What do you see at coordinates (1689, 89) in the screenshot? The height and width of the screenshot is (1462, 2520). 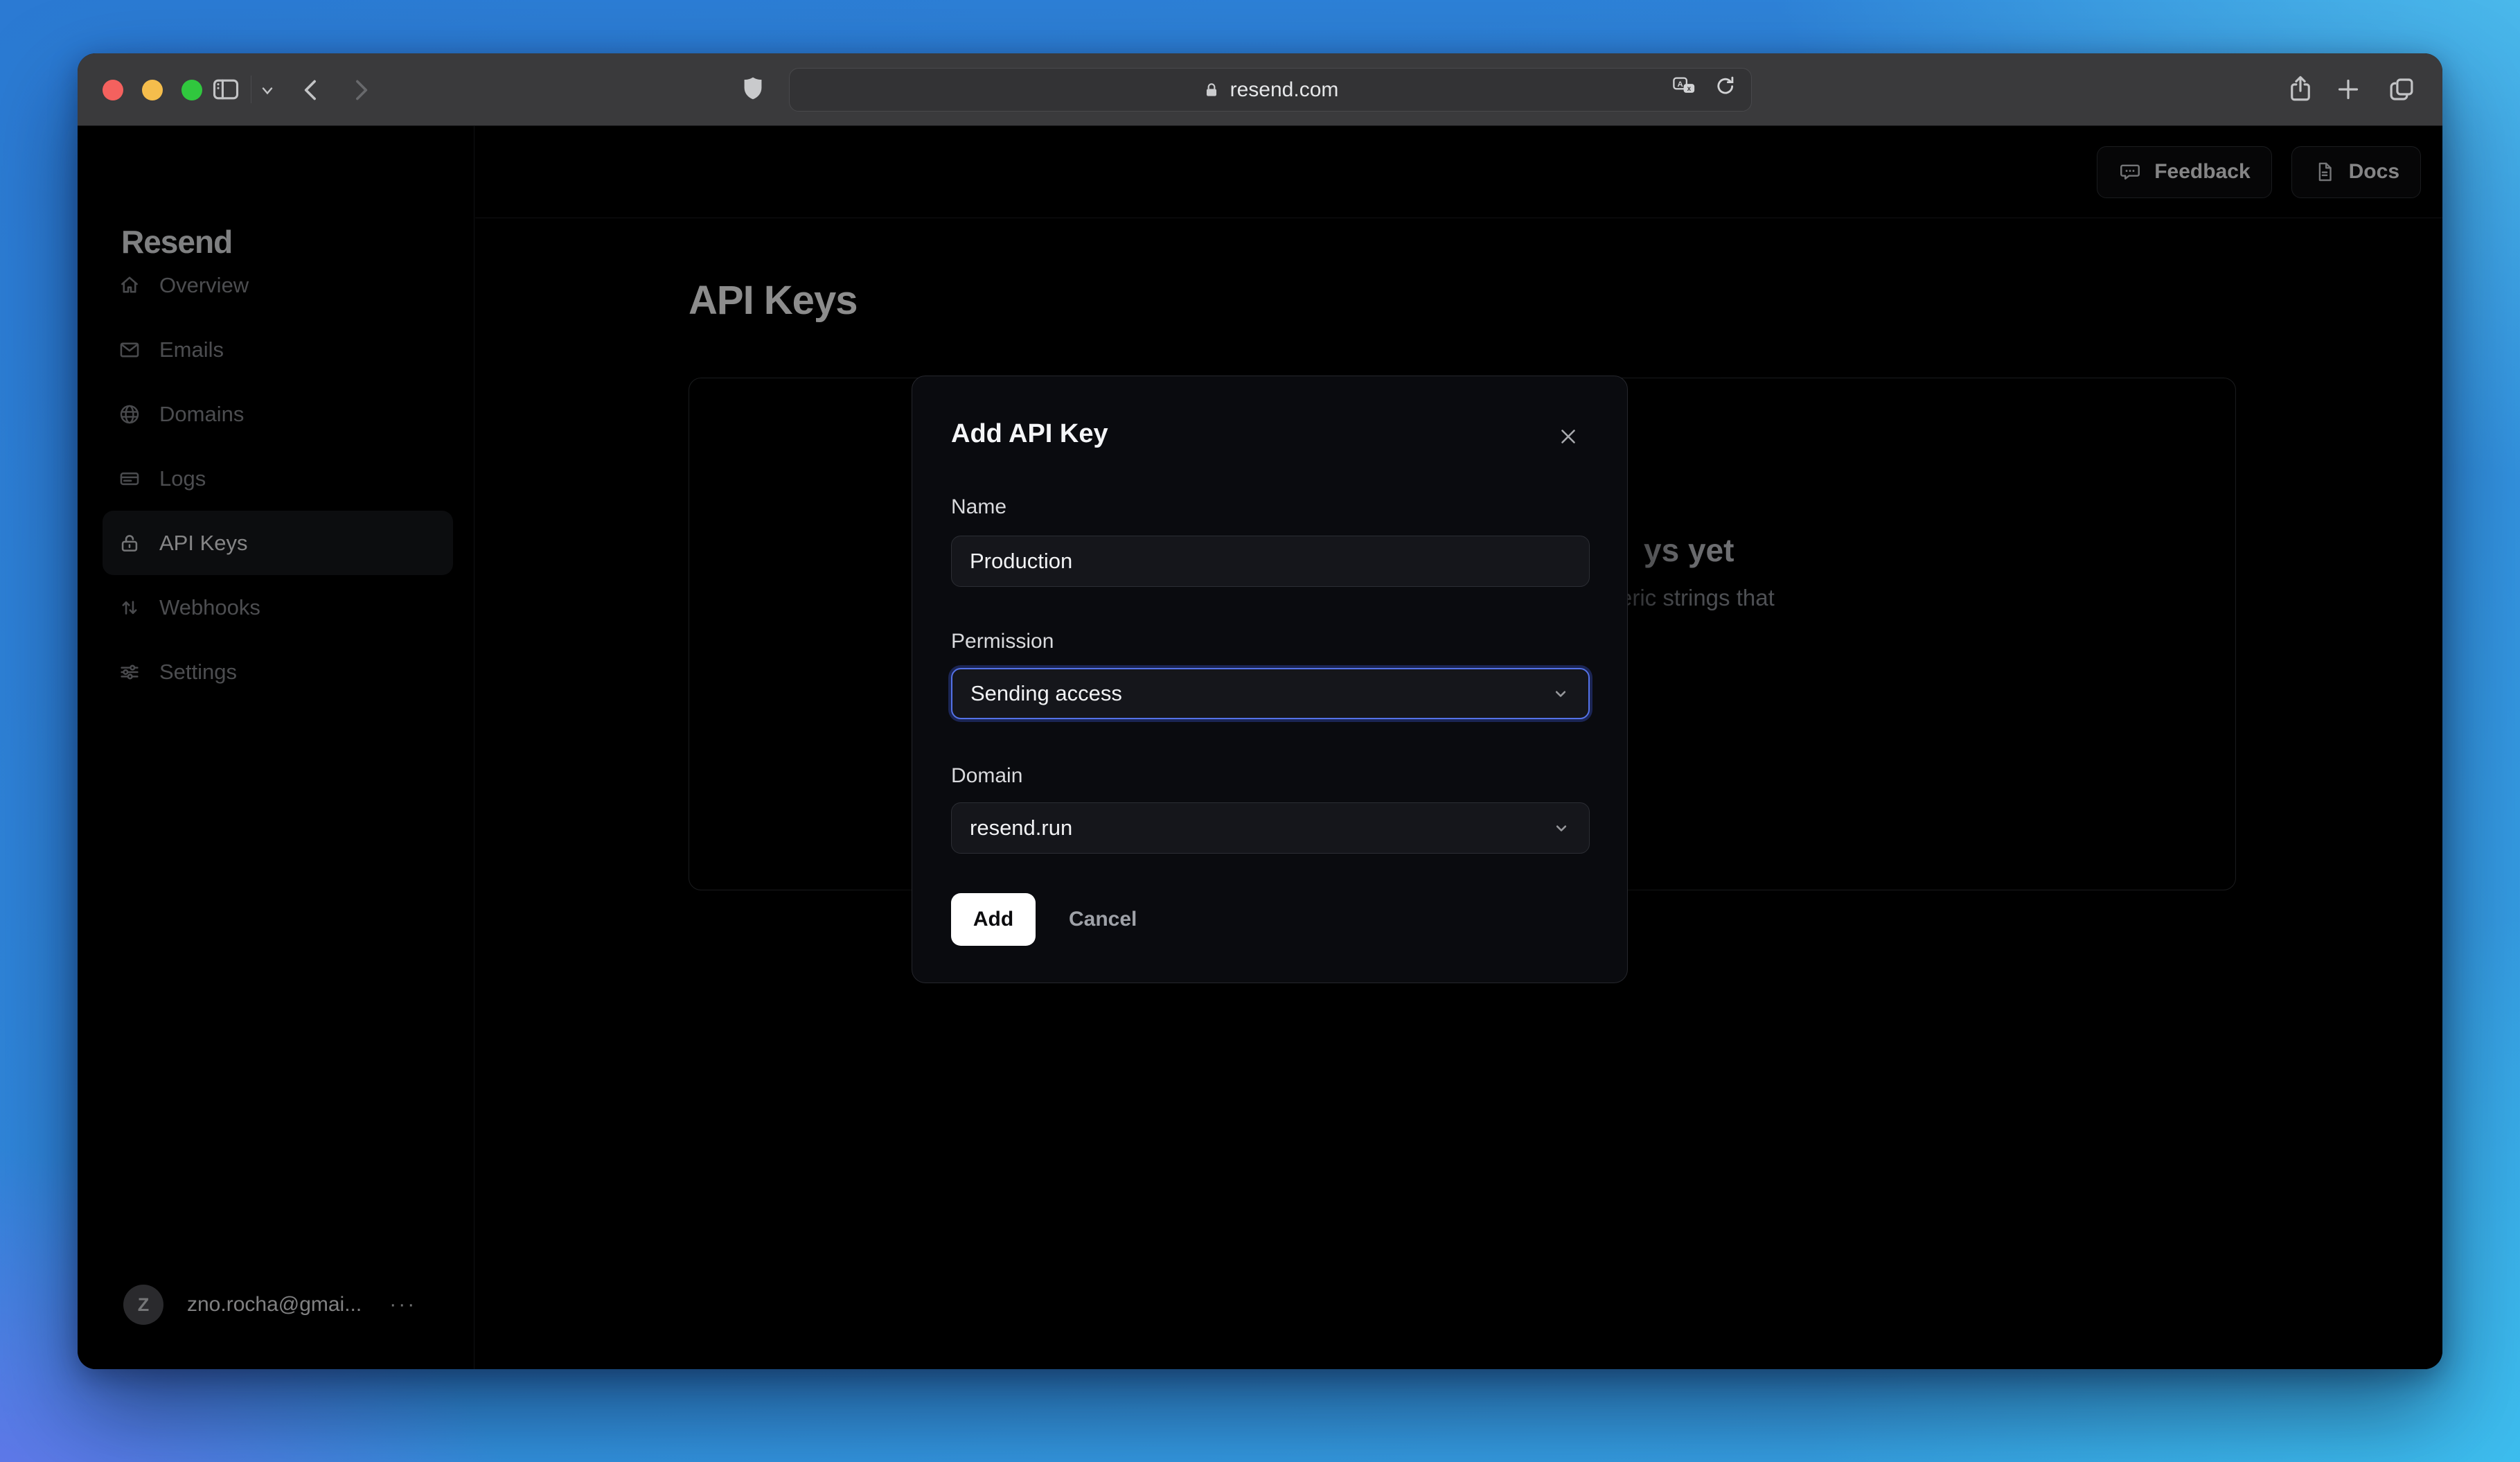 I see `svg-text: x` at bounding box center [1689, 89].